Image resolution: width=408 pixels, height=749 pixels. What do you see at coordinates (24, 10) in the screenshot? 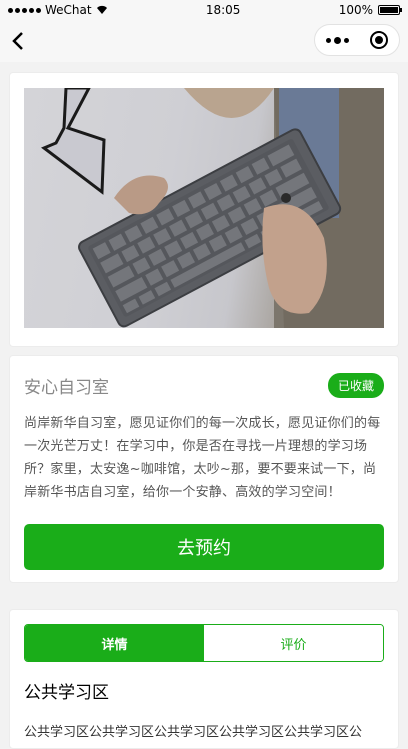
I see `signal-icon` at bounding box center [24, 10].